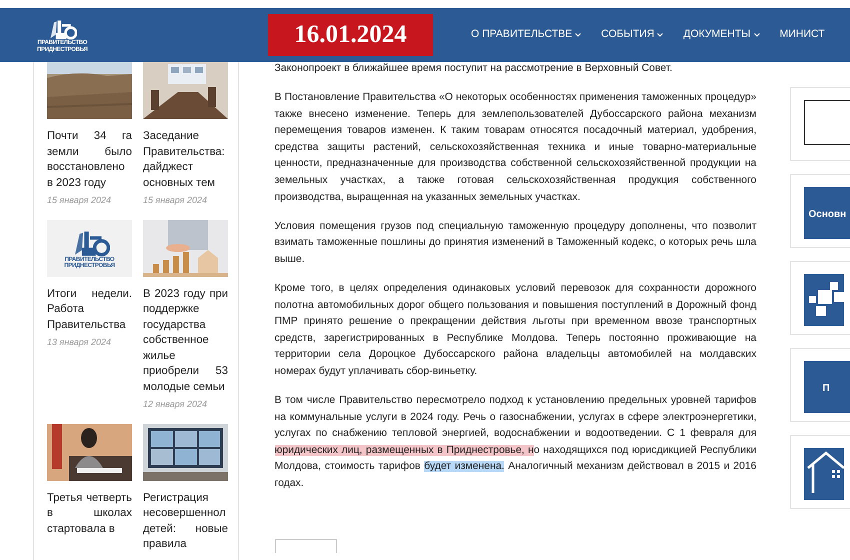 This screenshot has height=560, width=850. I want to click on banner-card: Основн, so click(820, 211).